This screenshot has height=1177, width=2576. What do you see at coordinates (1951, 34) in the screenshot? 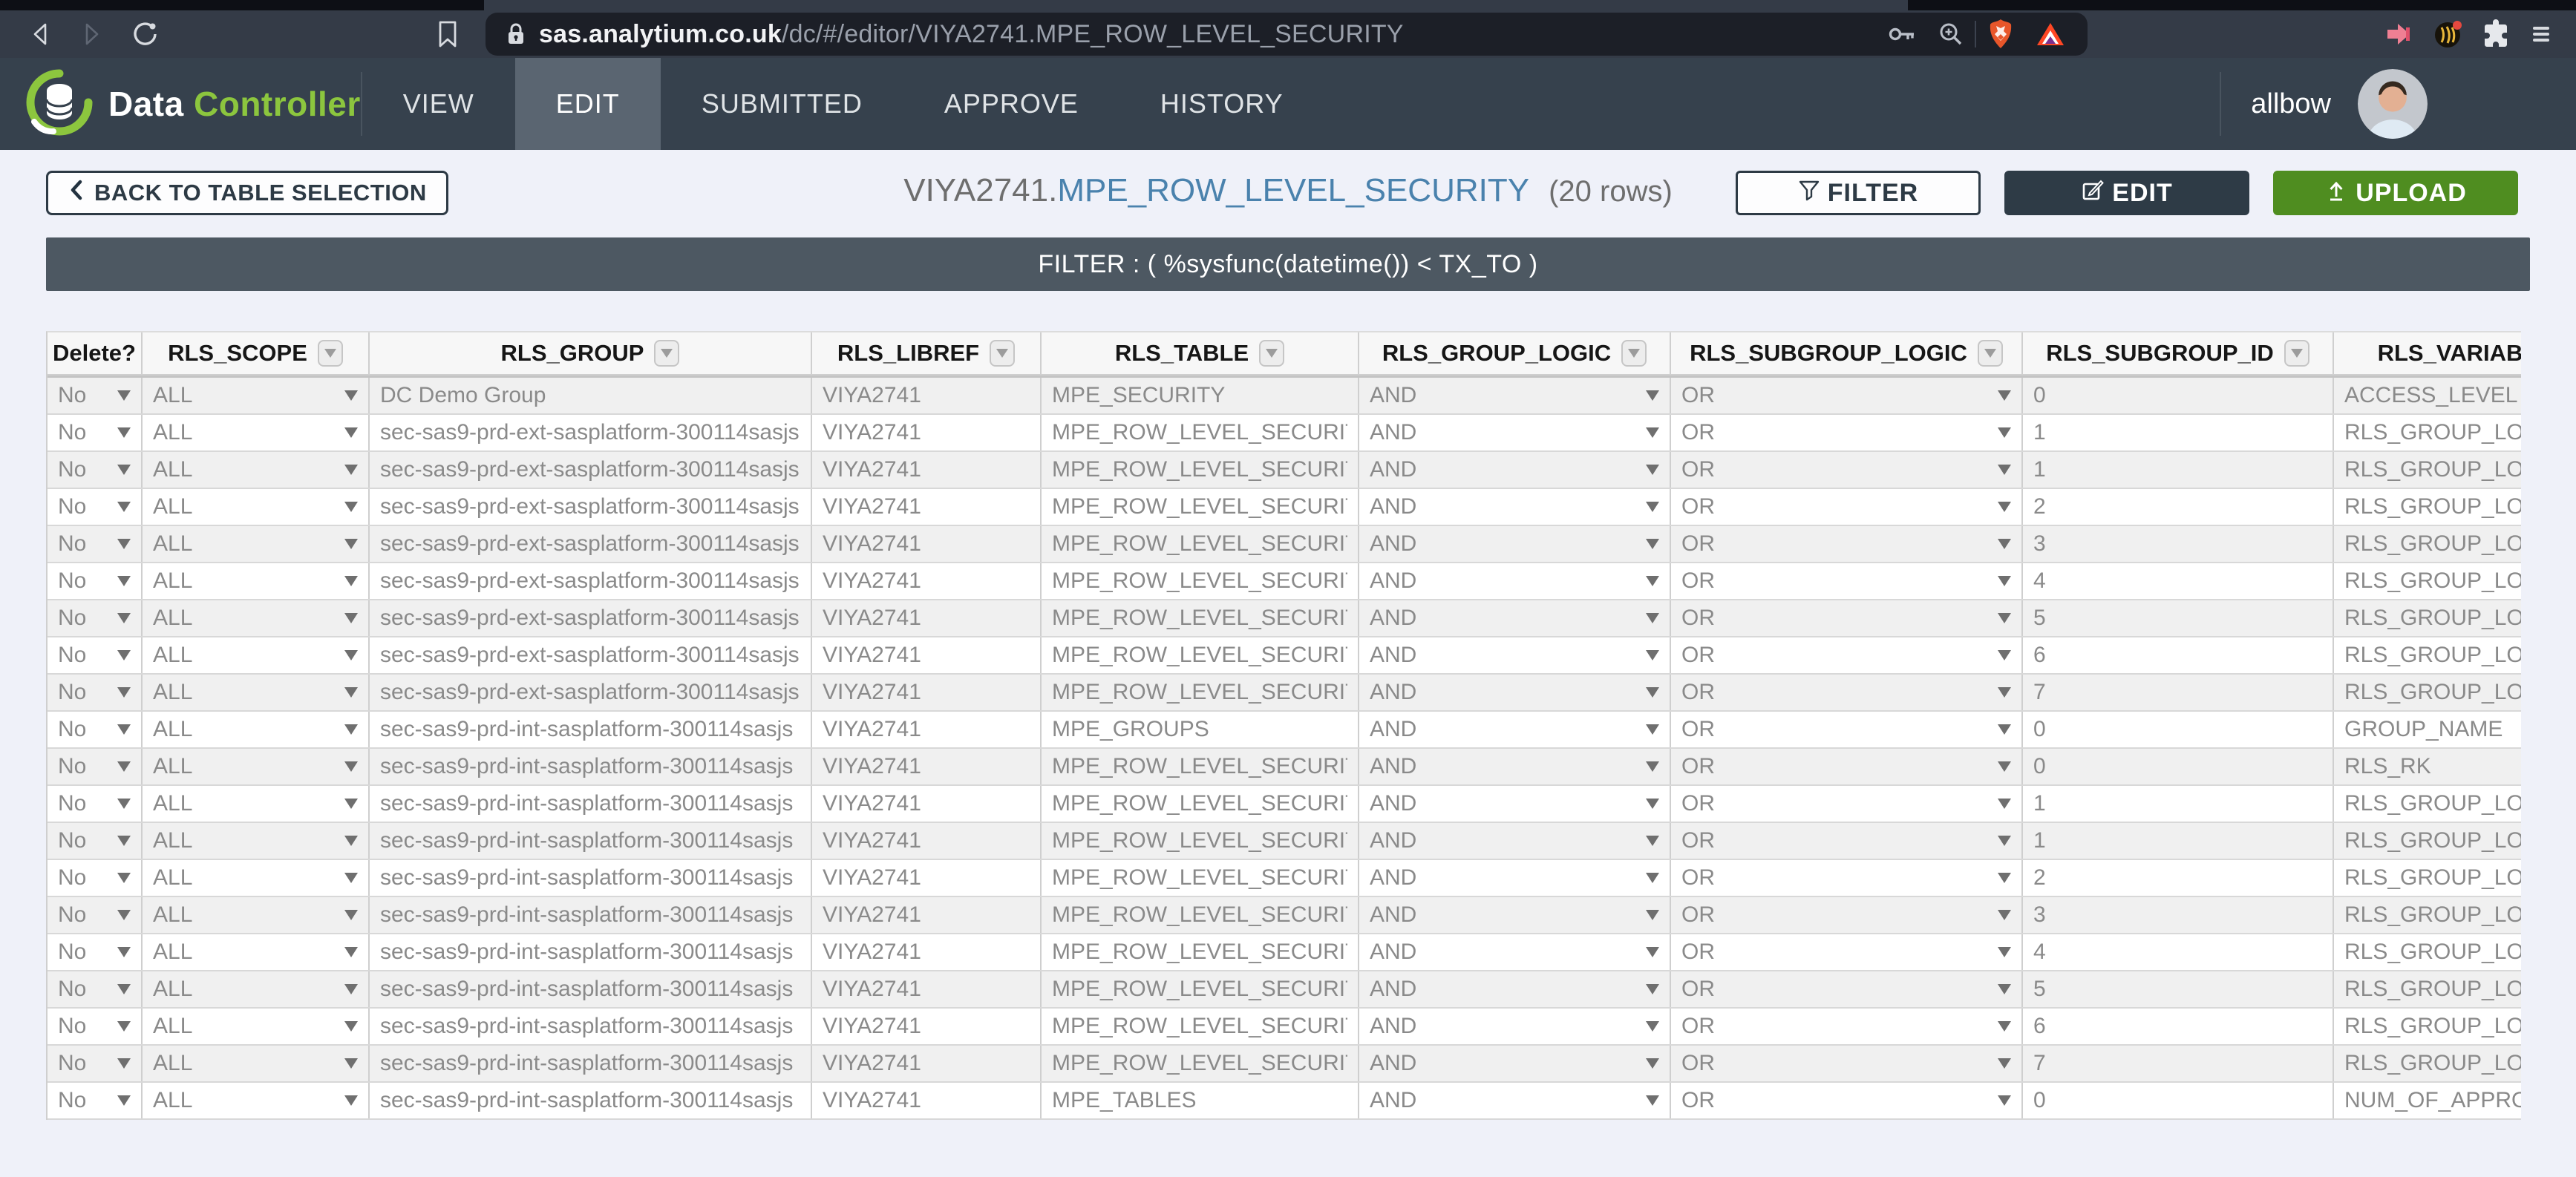
I see `zoom-icon` at bounding box center [1951, 34].